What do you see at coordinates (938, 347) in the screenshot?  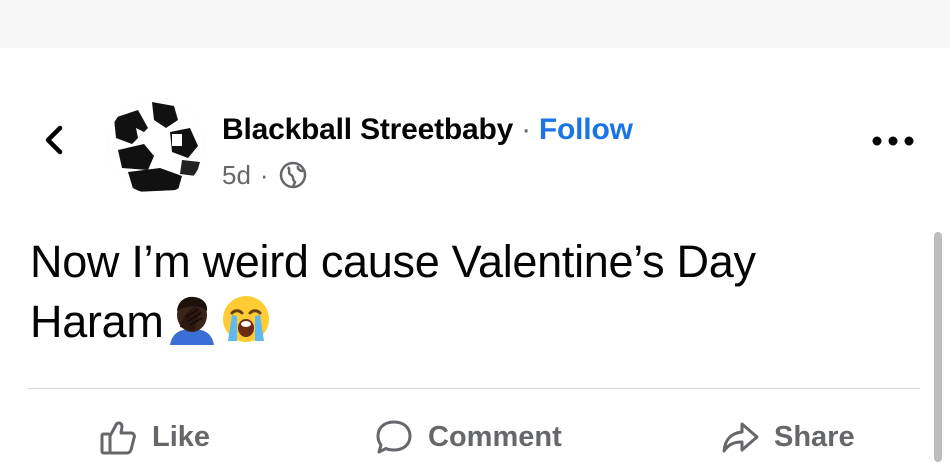 I see `scrollbar` at bounding box center [938, 347].